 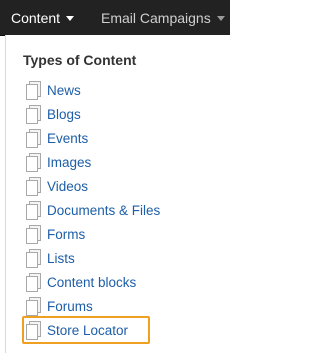 What do you see at coordinates (66, 234) in the screenshot?
I see `content-type-label: Forms` at bounding box center [66, 234].